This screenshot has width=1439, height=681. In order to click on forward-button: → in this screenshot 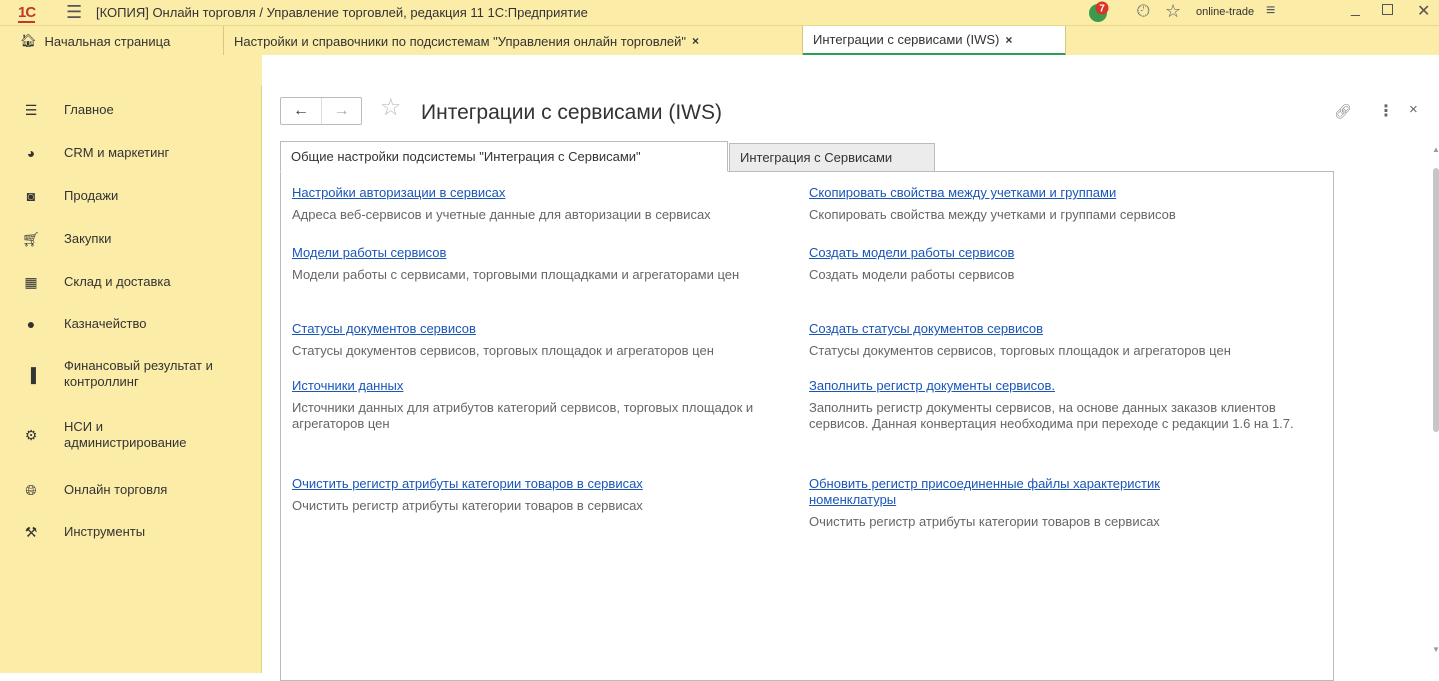, I will do `click(341, 111)`.